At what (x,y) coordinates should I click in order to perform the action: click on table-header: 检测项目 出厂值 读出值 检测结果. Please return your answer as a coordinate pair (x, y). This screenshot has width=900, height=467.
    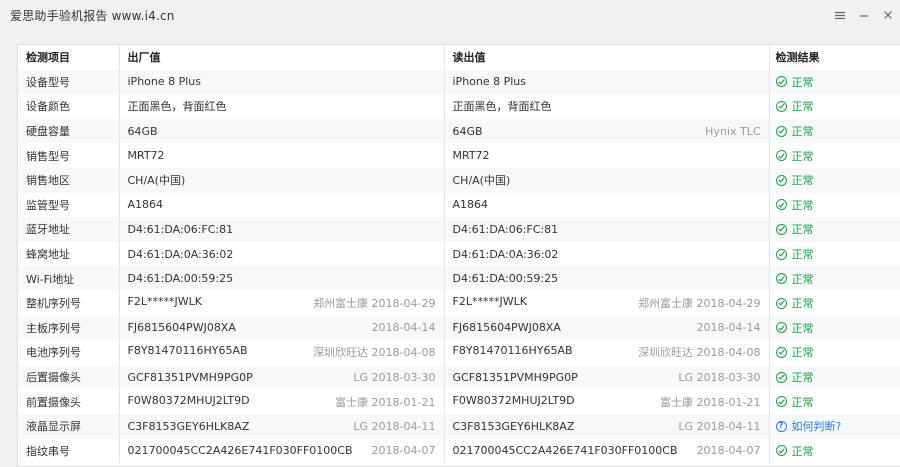
    Looking at the image, I should click on (459, 57).